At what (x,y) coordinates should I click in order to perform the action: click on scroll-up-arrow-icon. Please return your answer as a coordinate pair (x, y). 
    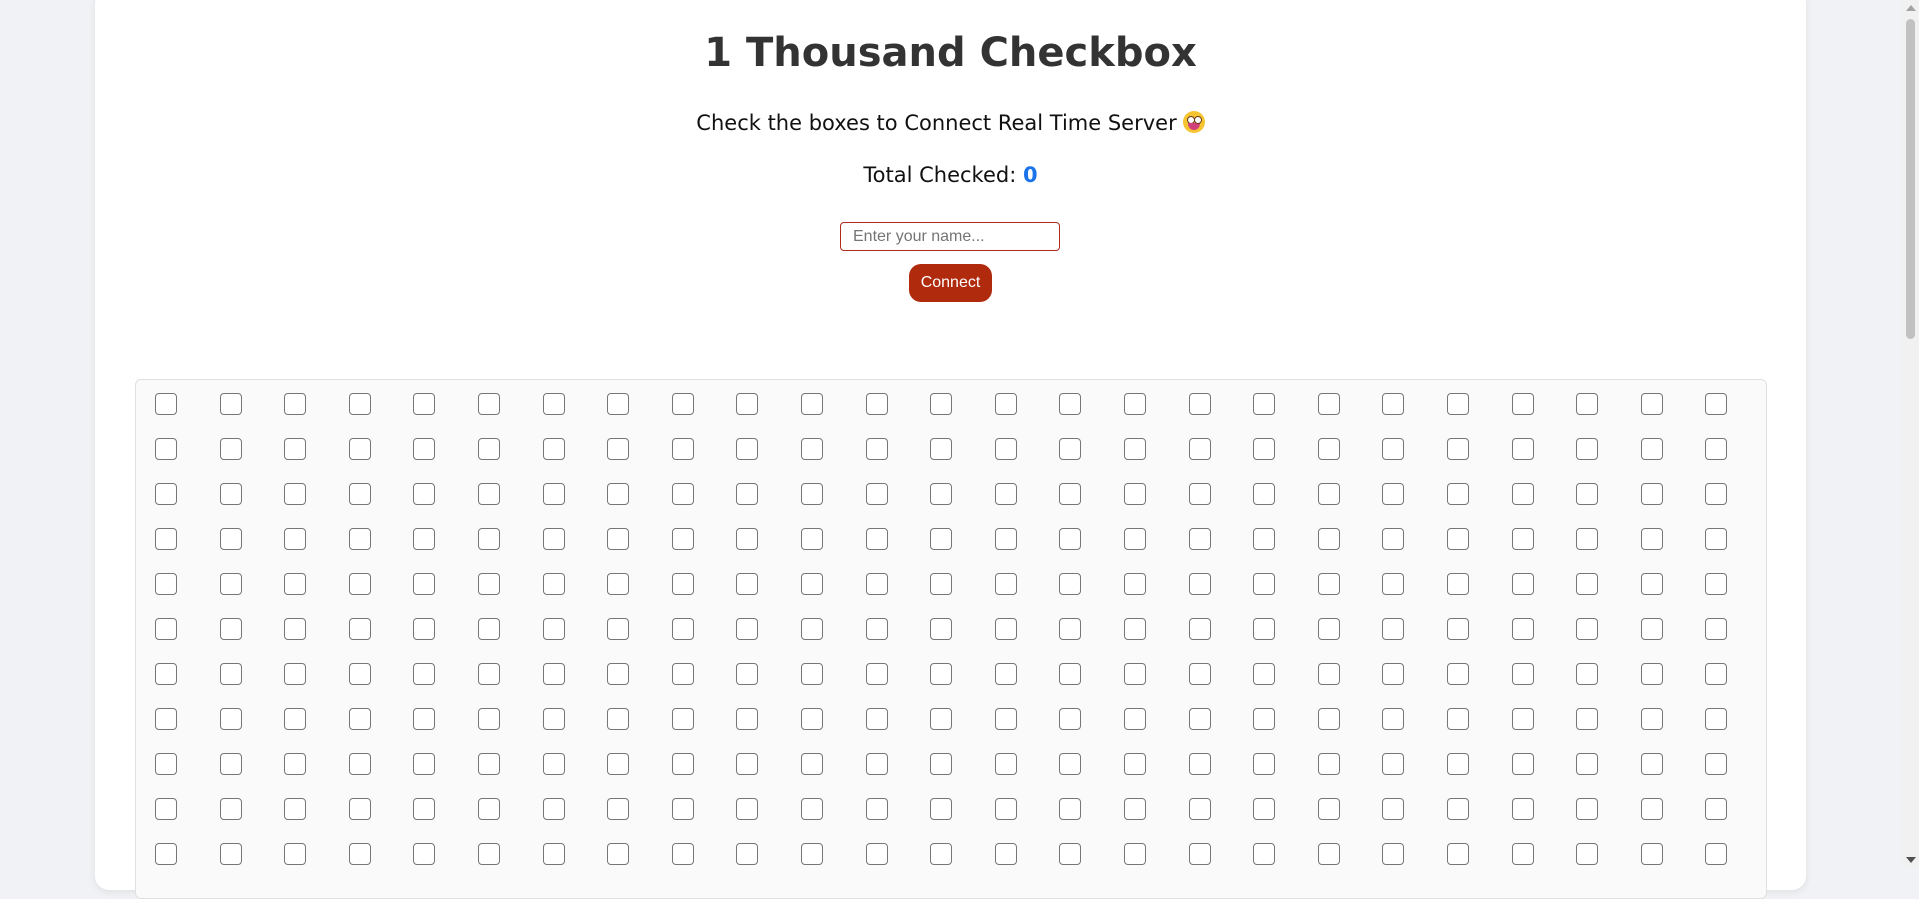
    Looking at the image, I should click on (1911, 8).